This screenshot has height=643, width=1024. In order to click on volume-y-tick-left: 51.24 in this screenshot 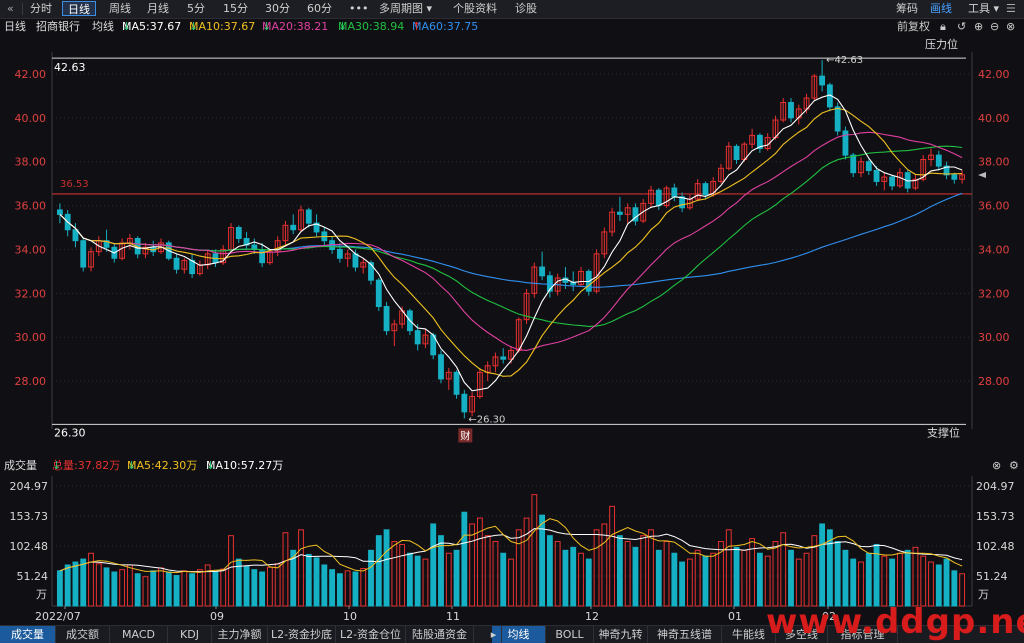, I will do `click(33, 576)`.